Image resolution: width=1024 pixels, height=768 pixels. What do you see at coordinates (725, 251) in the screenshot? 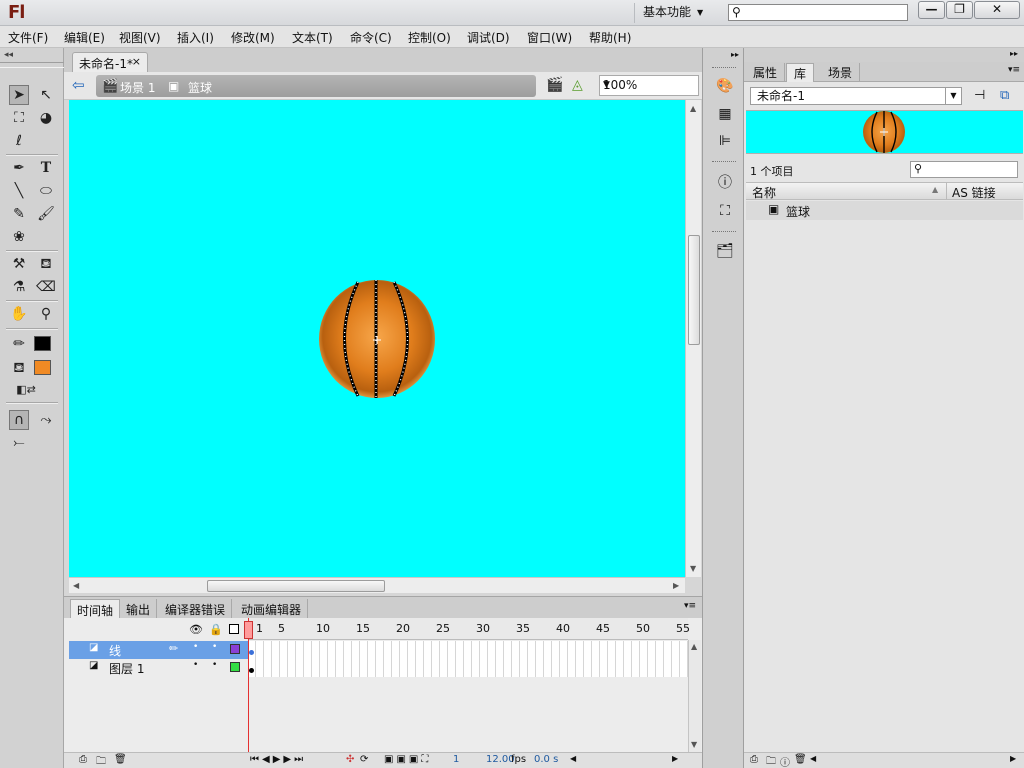
I see `components-icon: 🗂` at bounding box center [725, 251].